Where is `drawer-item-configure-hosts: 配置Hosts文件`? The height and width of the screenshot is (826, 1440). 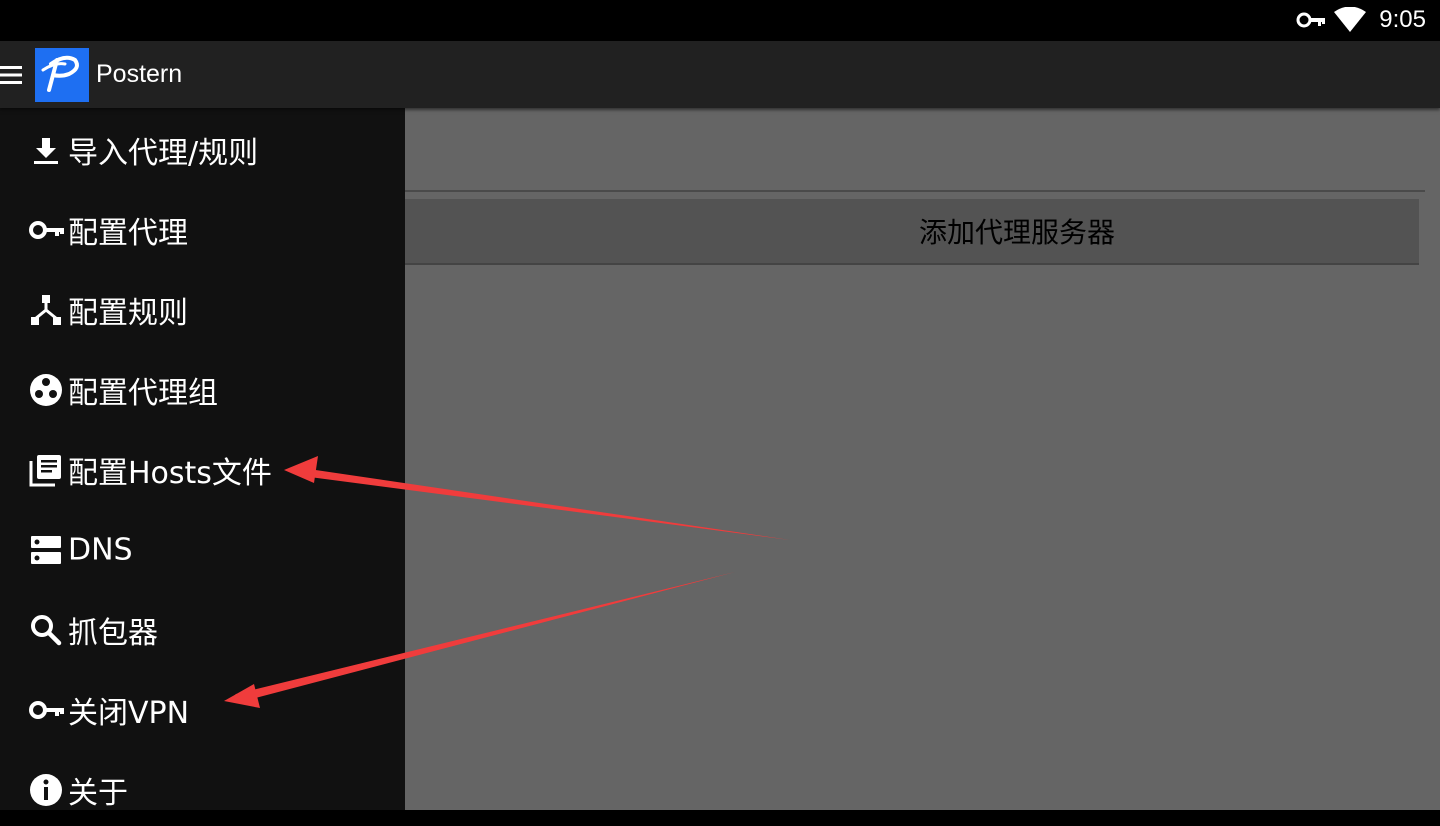
drawer-item-configure-hosts: 配置Hosts文件 is located at coordinates (202, 470).